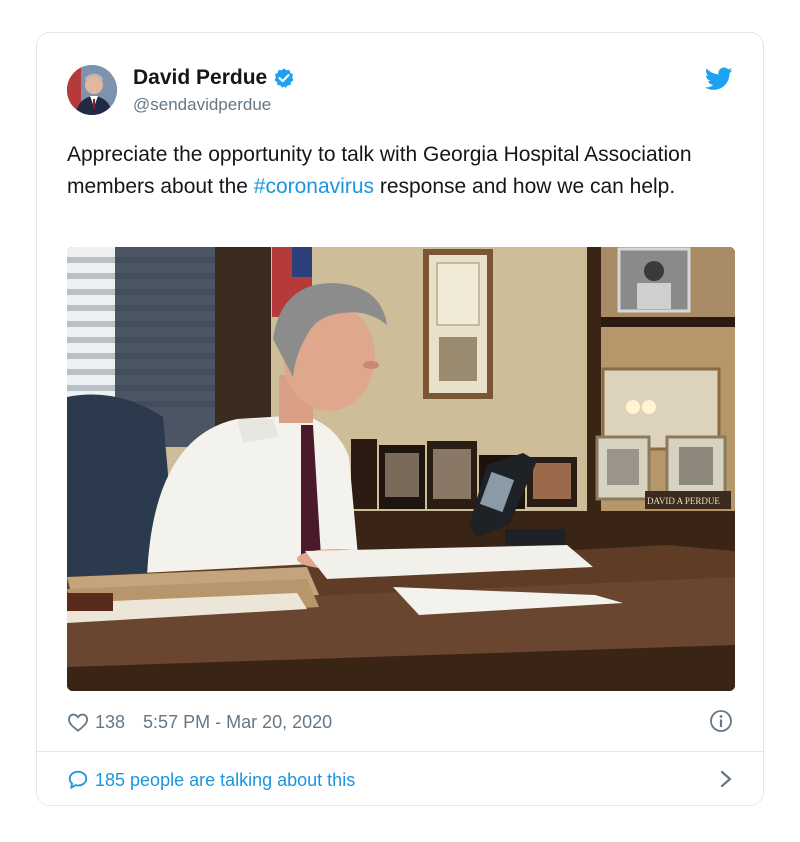  Describe the element at coordinates (110, 722) in the screenshot. I see `like-count: 138` at that location.